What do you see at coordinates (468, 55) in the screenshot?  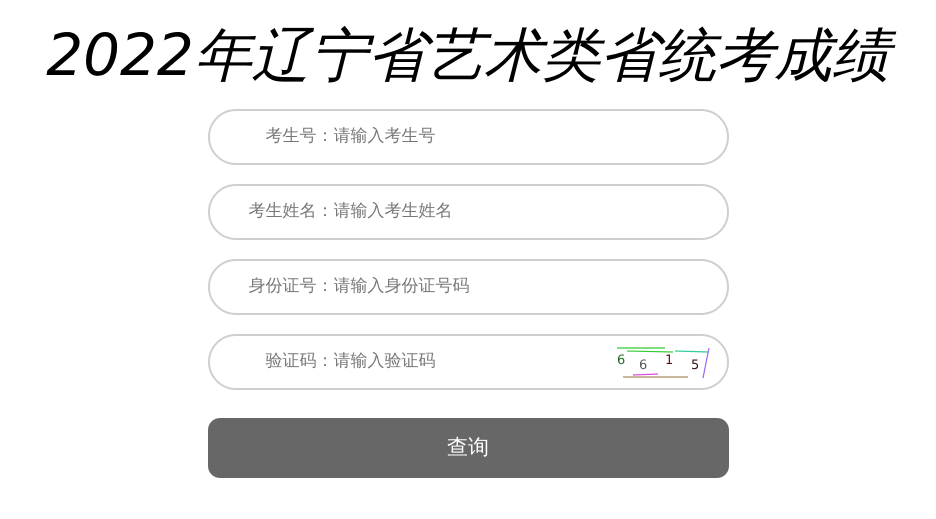 I see `page-title: 2022年辽宁省艺术类省统考成绩` at bounding box center [468, 55].